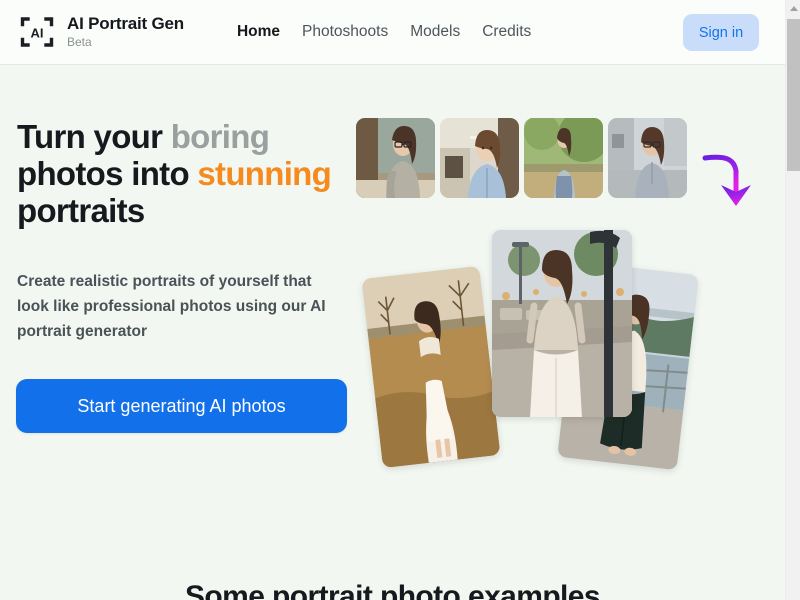 Image resolution: width=800 pixels, height=600 pixels. I want to click on nav-link-photoshoots: Photoshoots, so click(345, 32).